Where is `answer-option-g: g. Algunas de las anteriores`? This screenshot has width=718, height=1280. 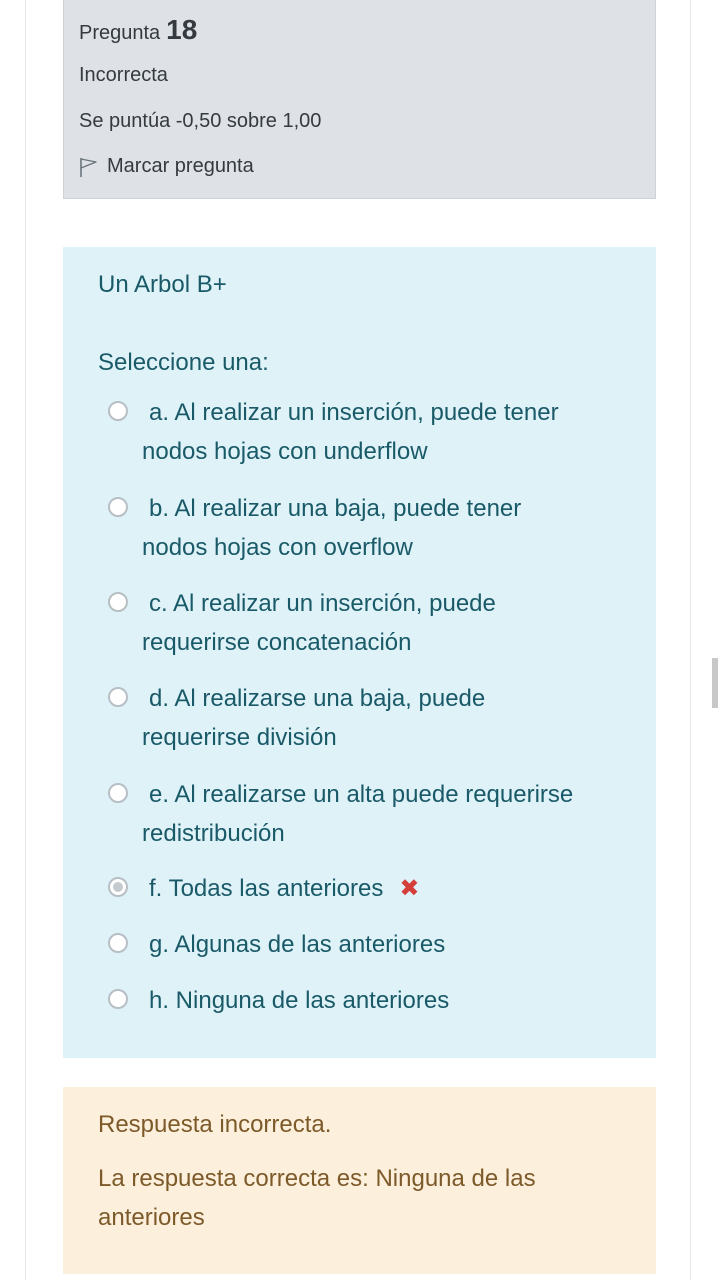
answer-option-g: g. Algunas de las anteriores is located at coordinates (368, 944).